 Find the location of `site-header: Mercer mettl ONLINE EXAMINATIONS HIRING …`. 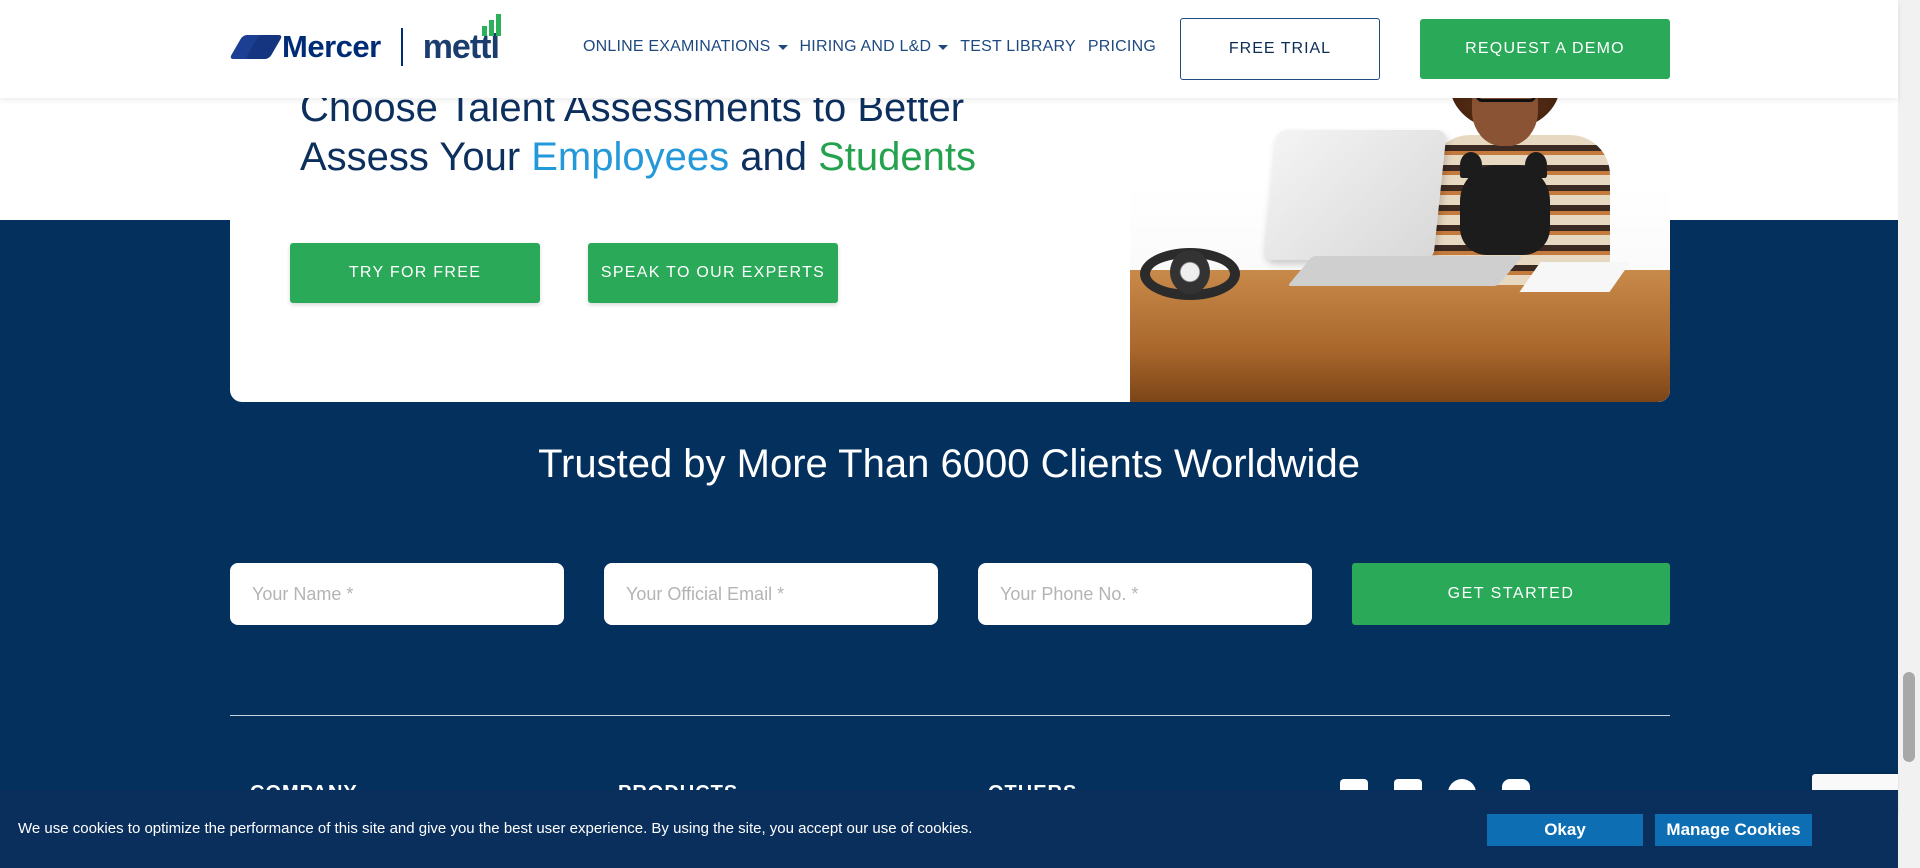

site-header: Mercer mettl ONLINE EXAMINATIONS HIRING … is located at coordinates (949, 49).